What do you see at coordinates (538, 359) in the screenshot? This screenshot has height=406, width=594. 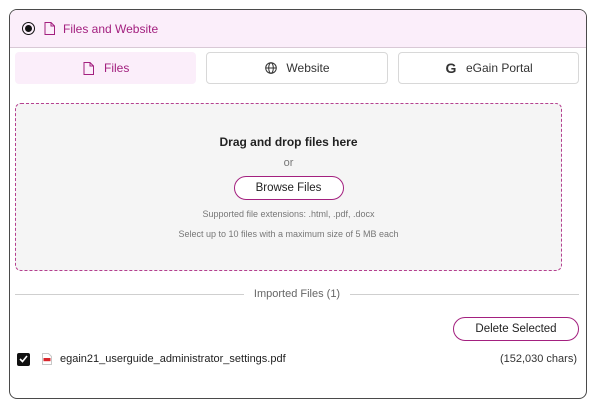 I see `file-size: (152,030 chars)` at bounding box center [538, 359].